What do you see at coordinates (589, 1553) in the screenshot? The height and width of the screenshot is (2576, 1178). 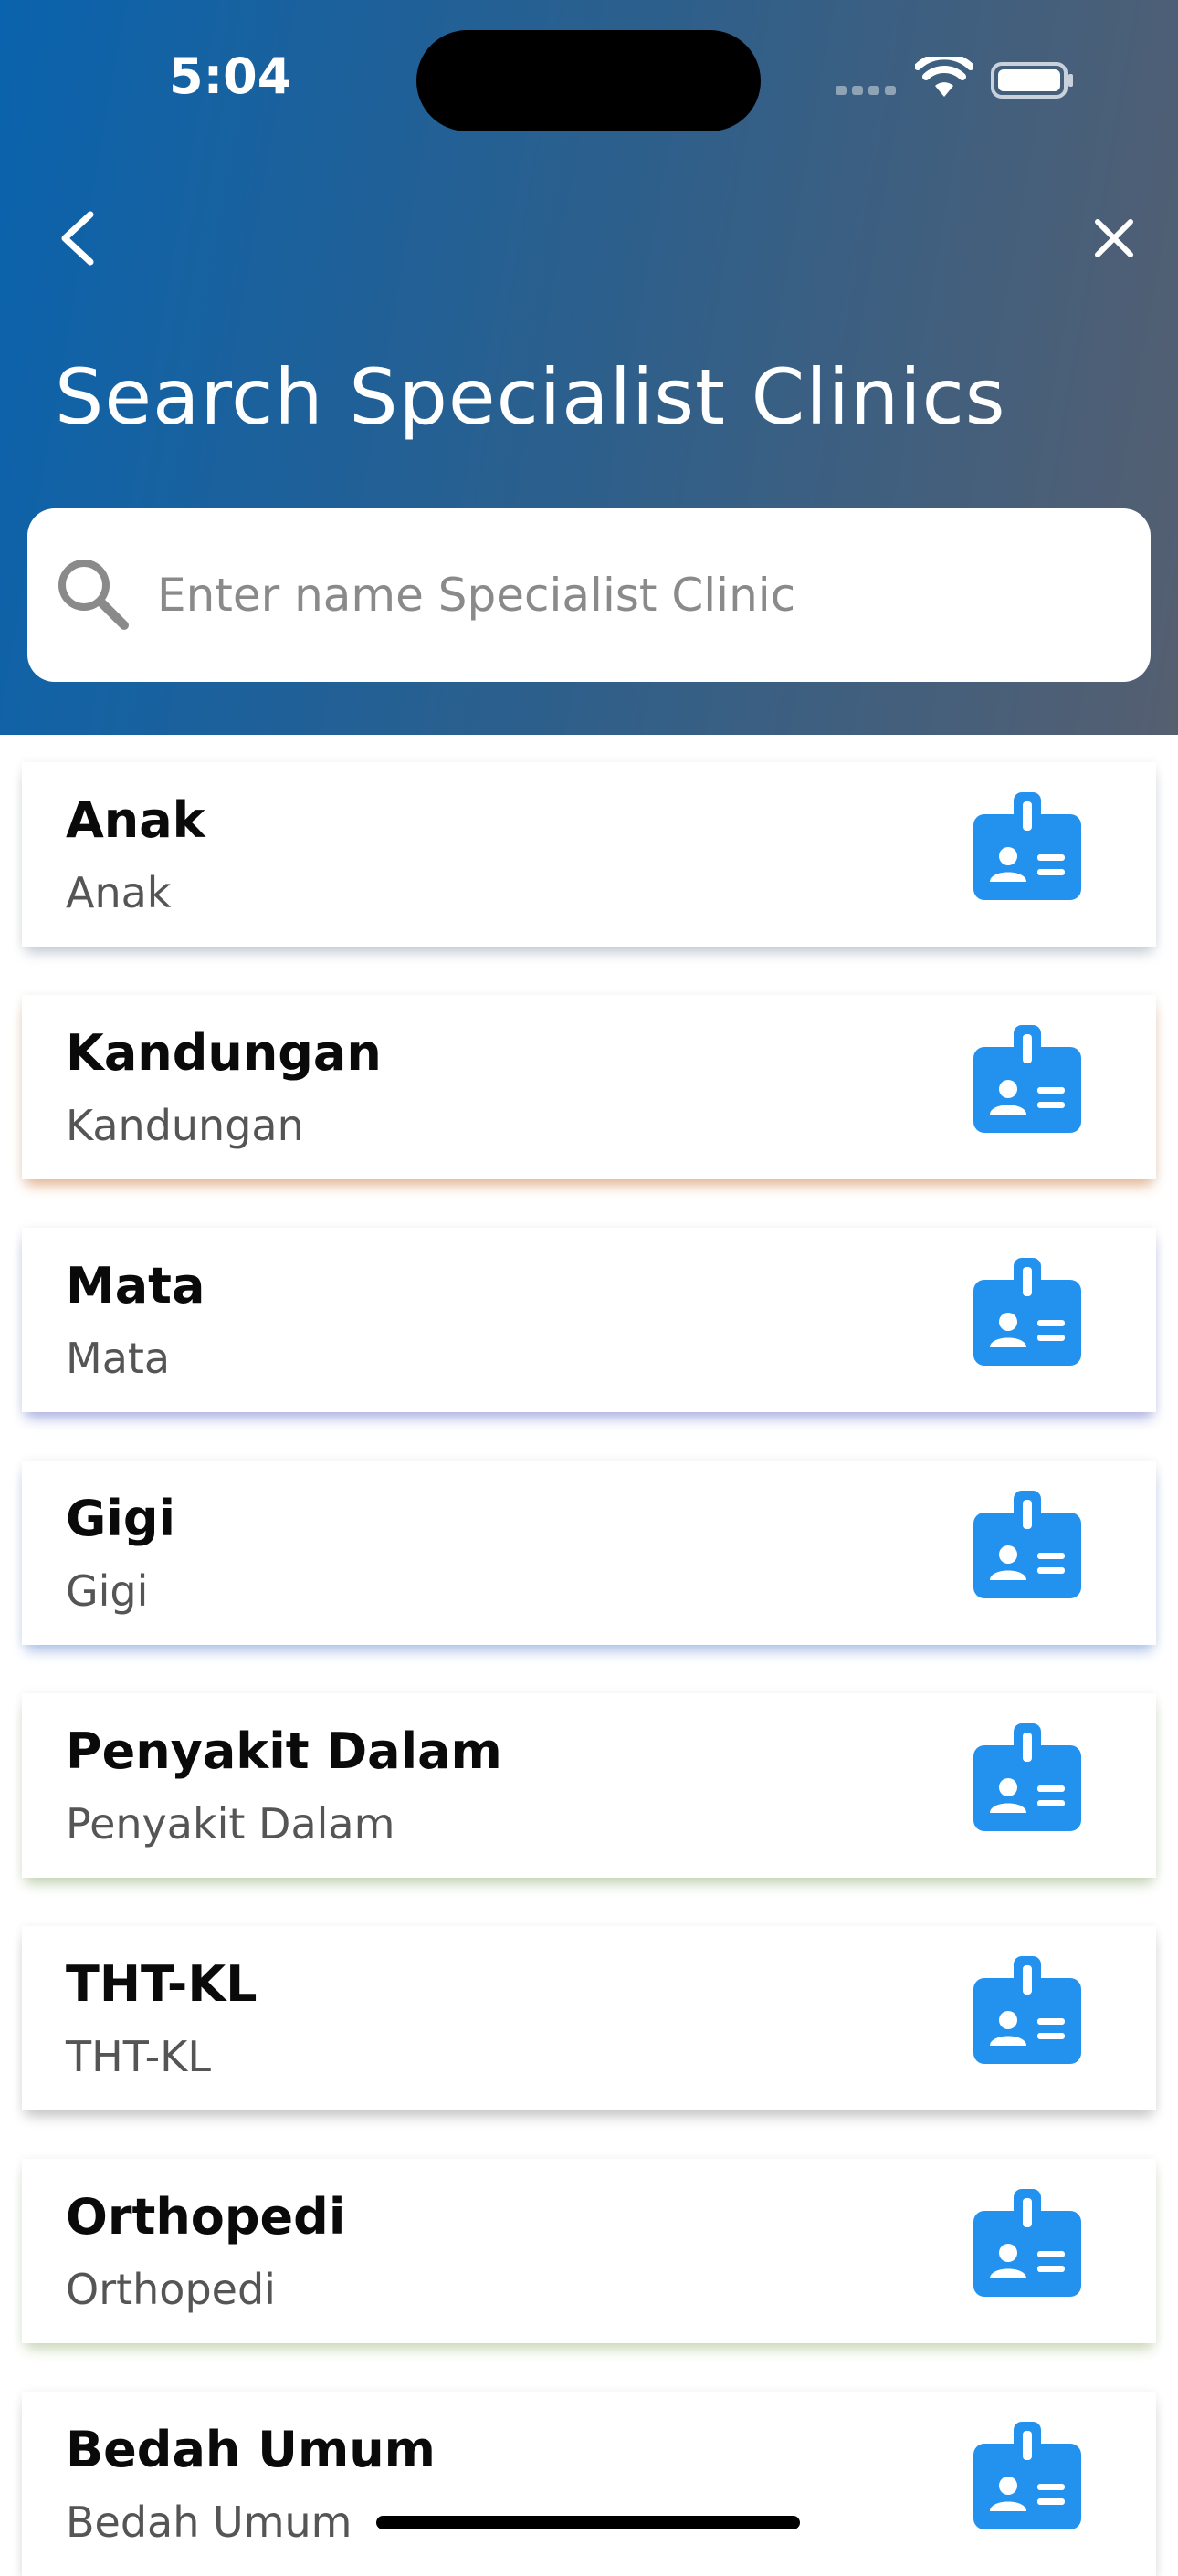 I see `clinic-card: Gigi Gigi` at bounding box center [589, 1553].